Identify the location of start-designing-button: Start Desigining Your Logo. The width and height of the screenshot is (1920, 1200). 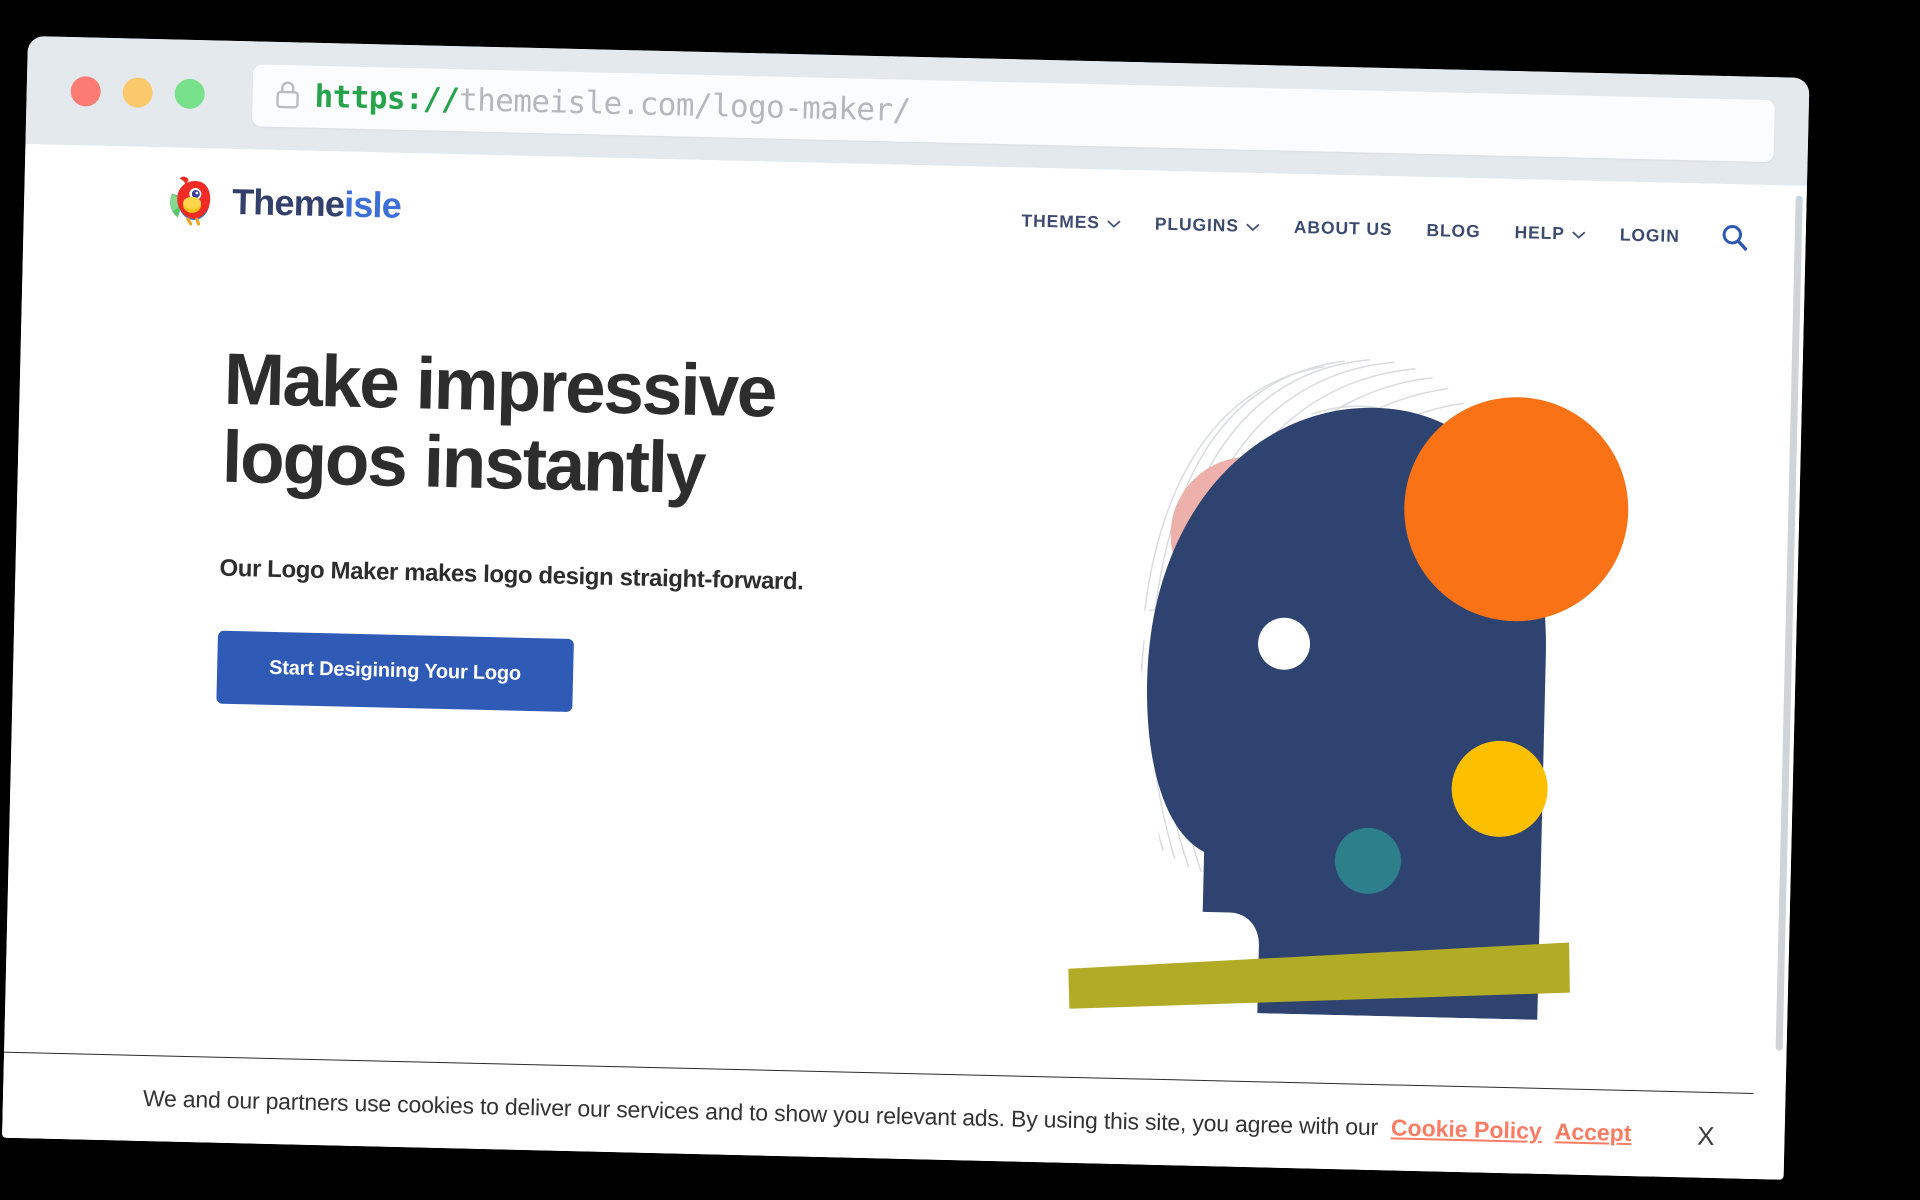
(395, 671).